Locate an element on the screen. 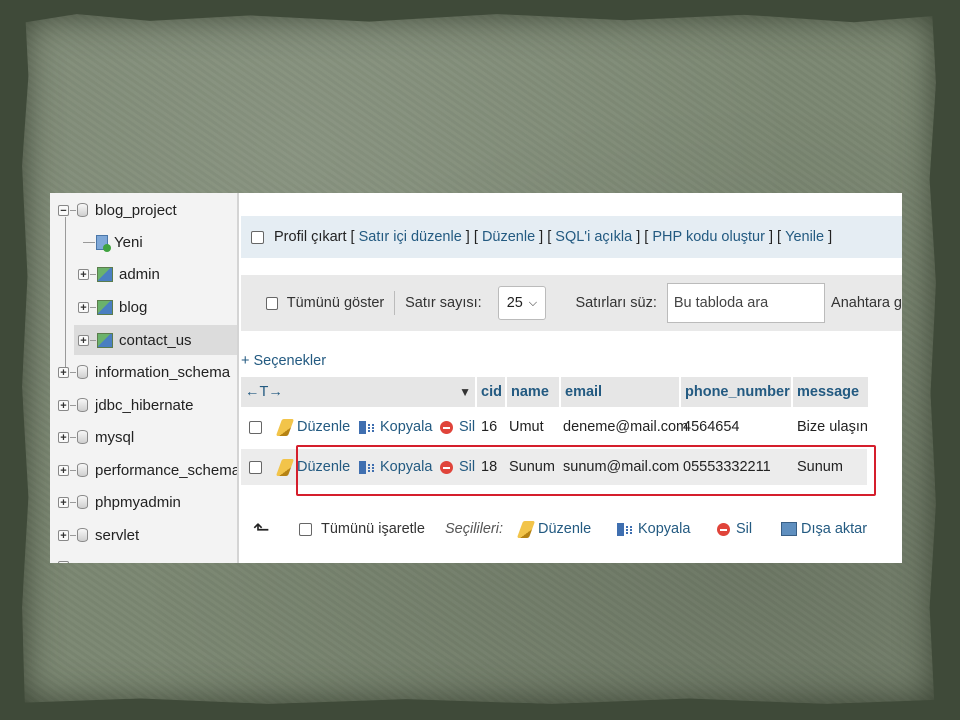 The width and height of the screenshot is (960, 720). cell-email: deneme@mail.com is located at coordinates (625, 427).